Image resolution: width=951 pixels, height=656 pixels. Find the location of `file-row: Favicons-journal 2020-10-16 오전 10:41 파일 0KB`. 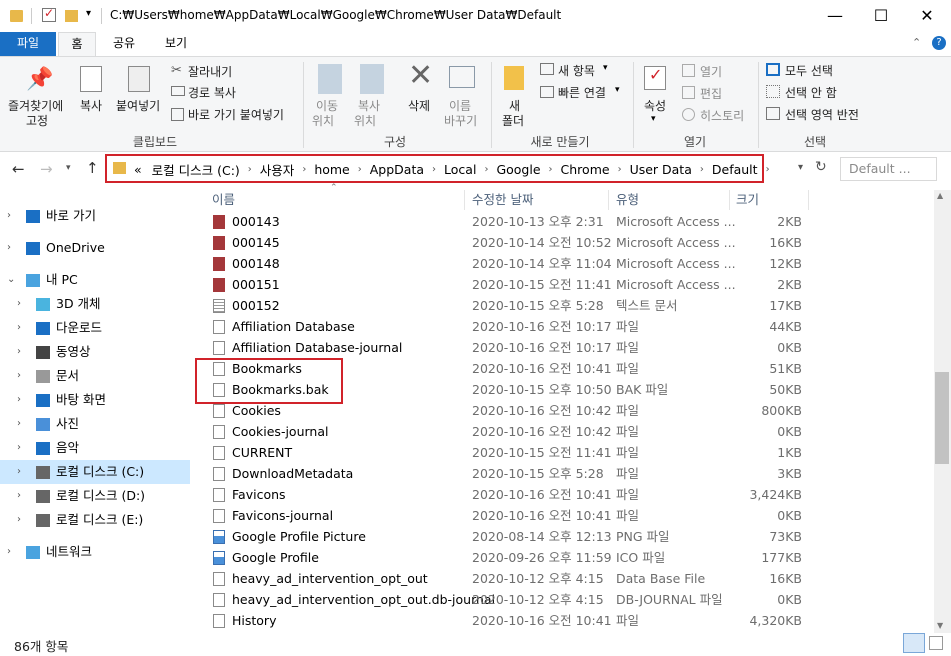

file-row: Favicons-journal 2020-10-16 오전 10:41 파일 0KB is located at coordinates (505, 515).